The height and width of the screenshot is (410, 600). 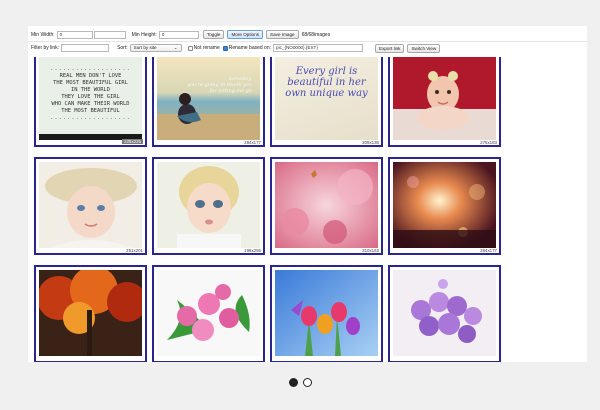 I want to click on poem-line: THE MOST BEAUTIFUL, so click(x=90, y=111).